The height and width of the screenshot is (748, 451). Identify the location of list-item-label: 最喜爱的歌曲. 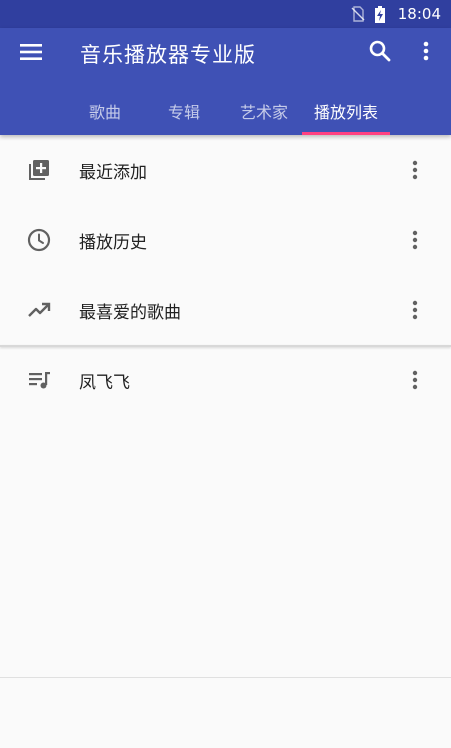
(130, 312).